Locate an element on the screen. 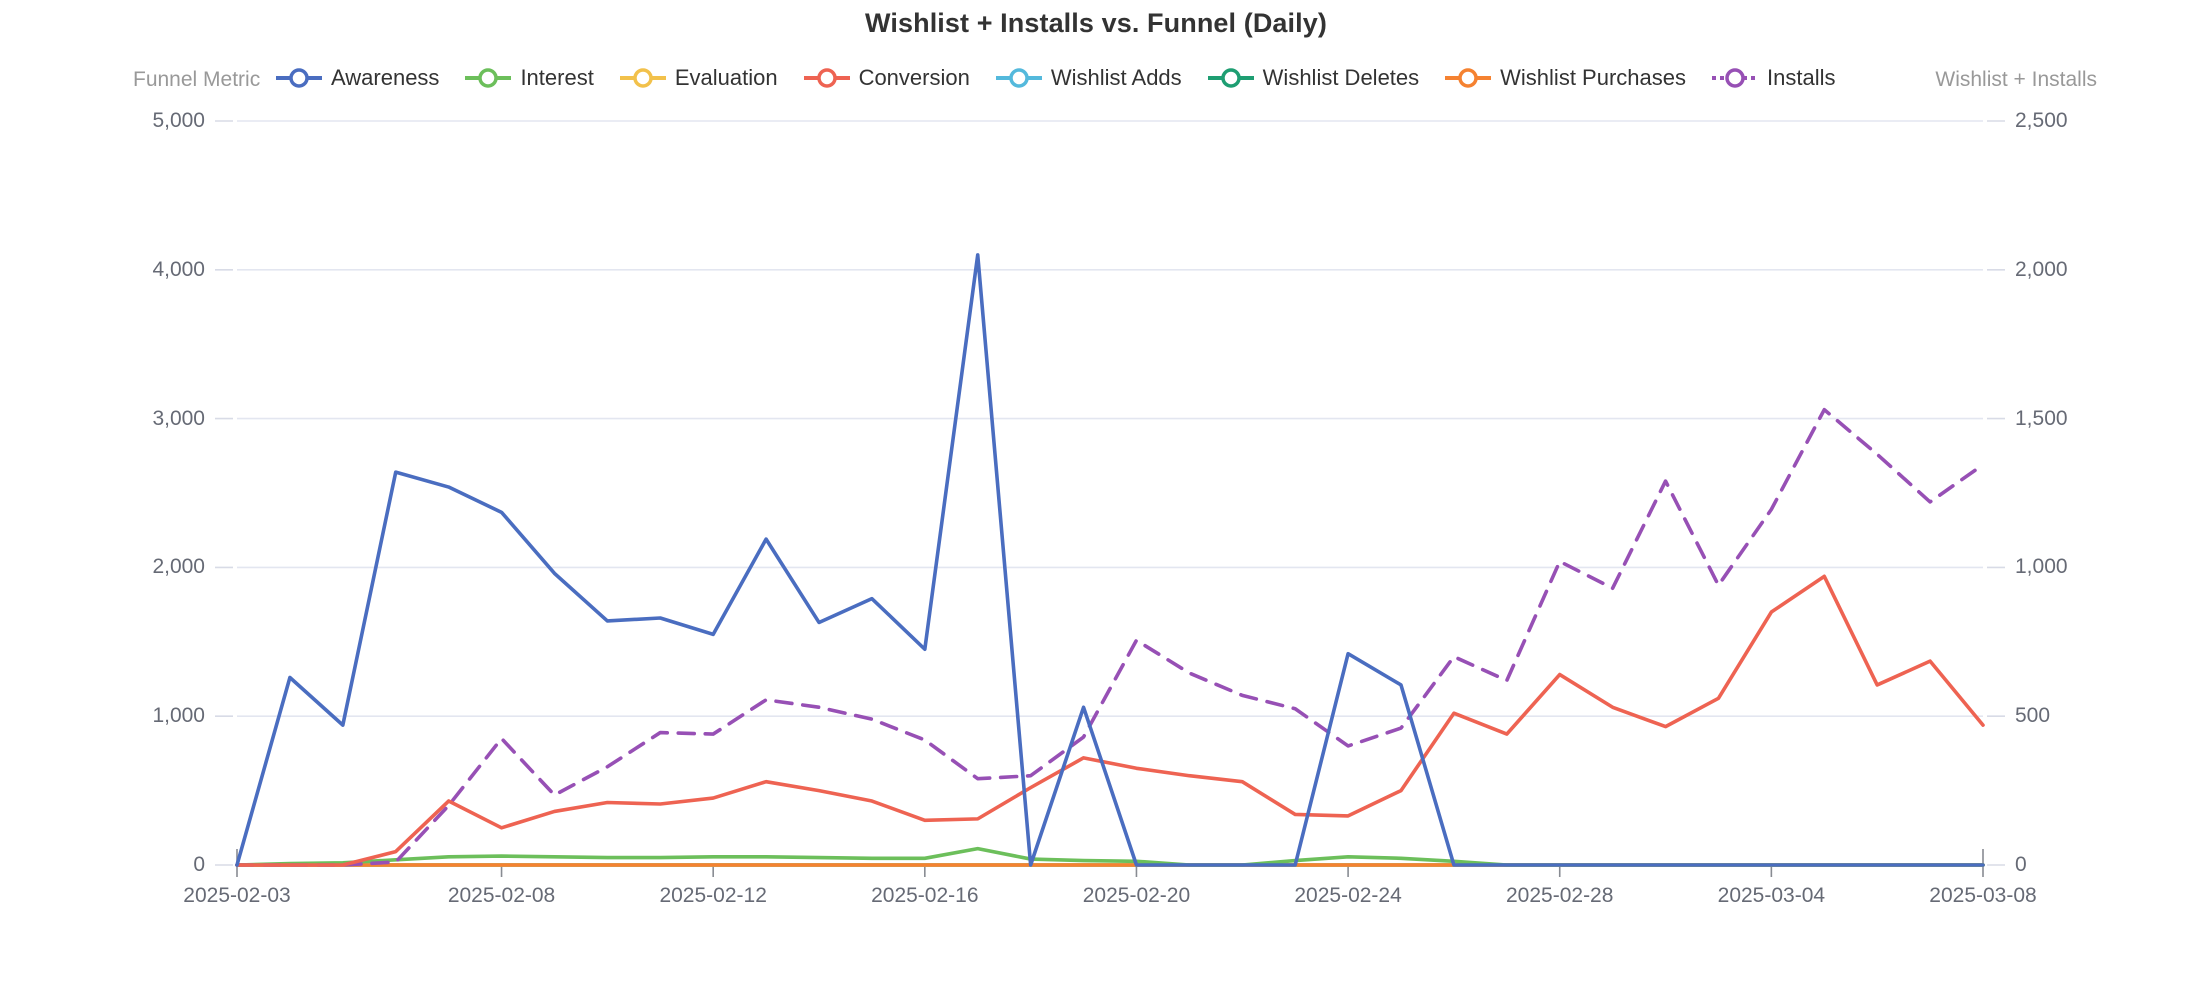 This screenshot has height=1000, width=2192. y-axis-left-tick-label: 3,000 is located at coordinates (178, 418).